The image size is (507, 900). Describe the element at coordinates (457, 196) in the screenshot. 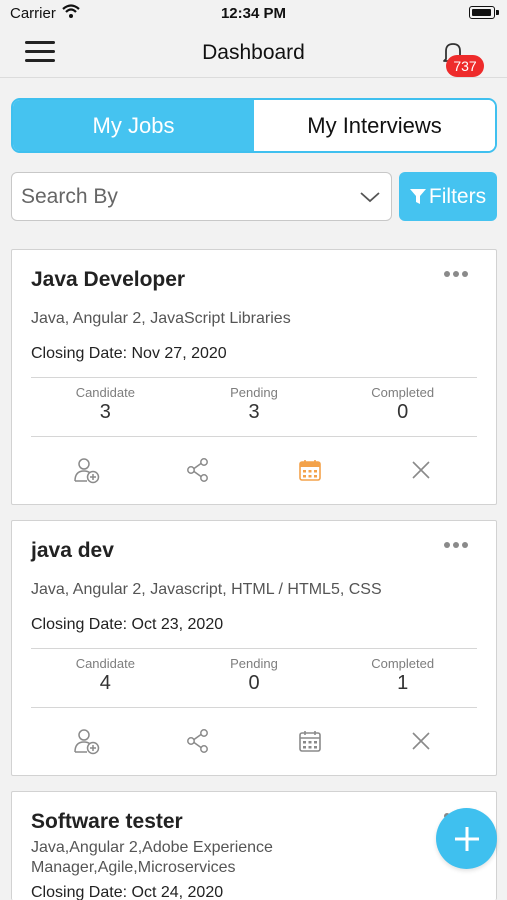

I see `filters-label: Filters` at that location.